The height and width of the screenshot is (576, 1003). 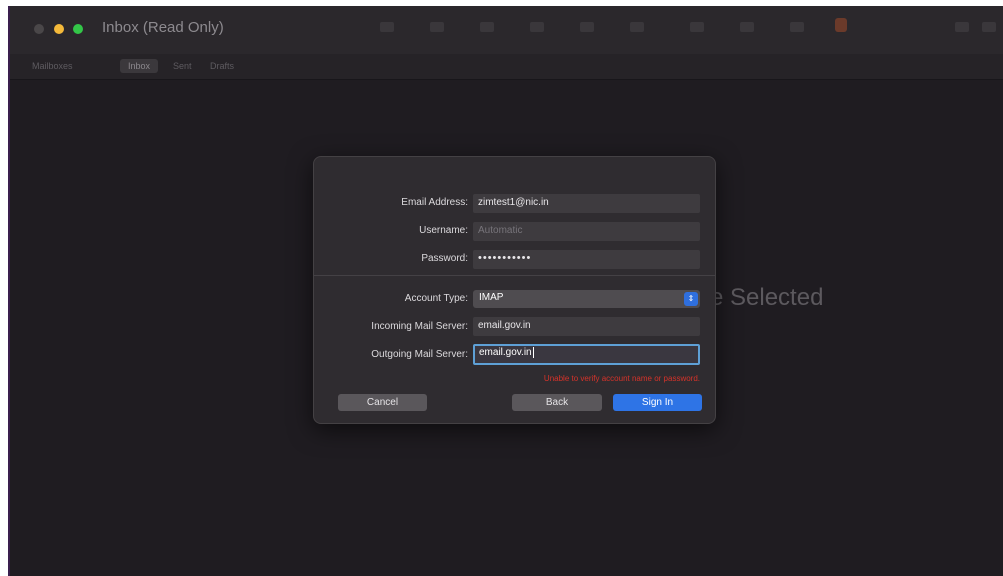 What do you see at coordinates (797, 27) in the screenshot?
I see `forward-icon` at bounding box center [797, 27].